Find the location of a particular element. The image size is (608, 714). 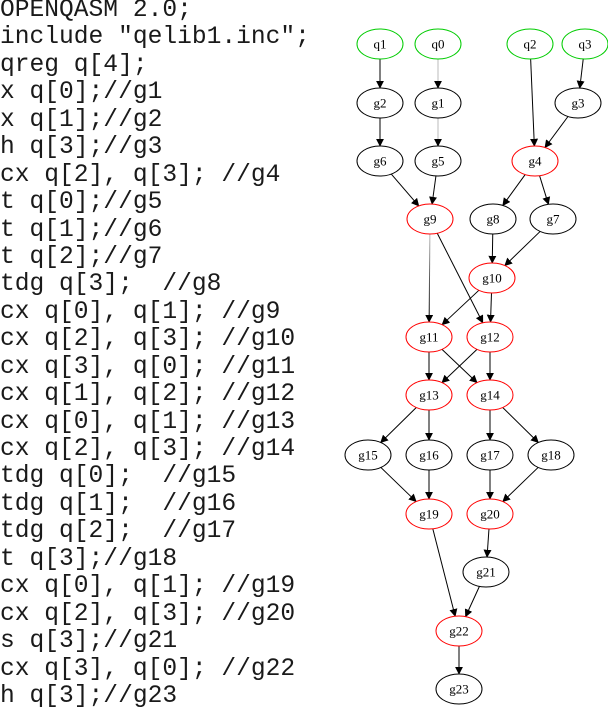

graph-node-g13: g13 is located at coordinates (429, 395).